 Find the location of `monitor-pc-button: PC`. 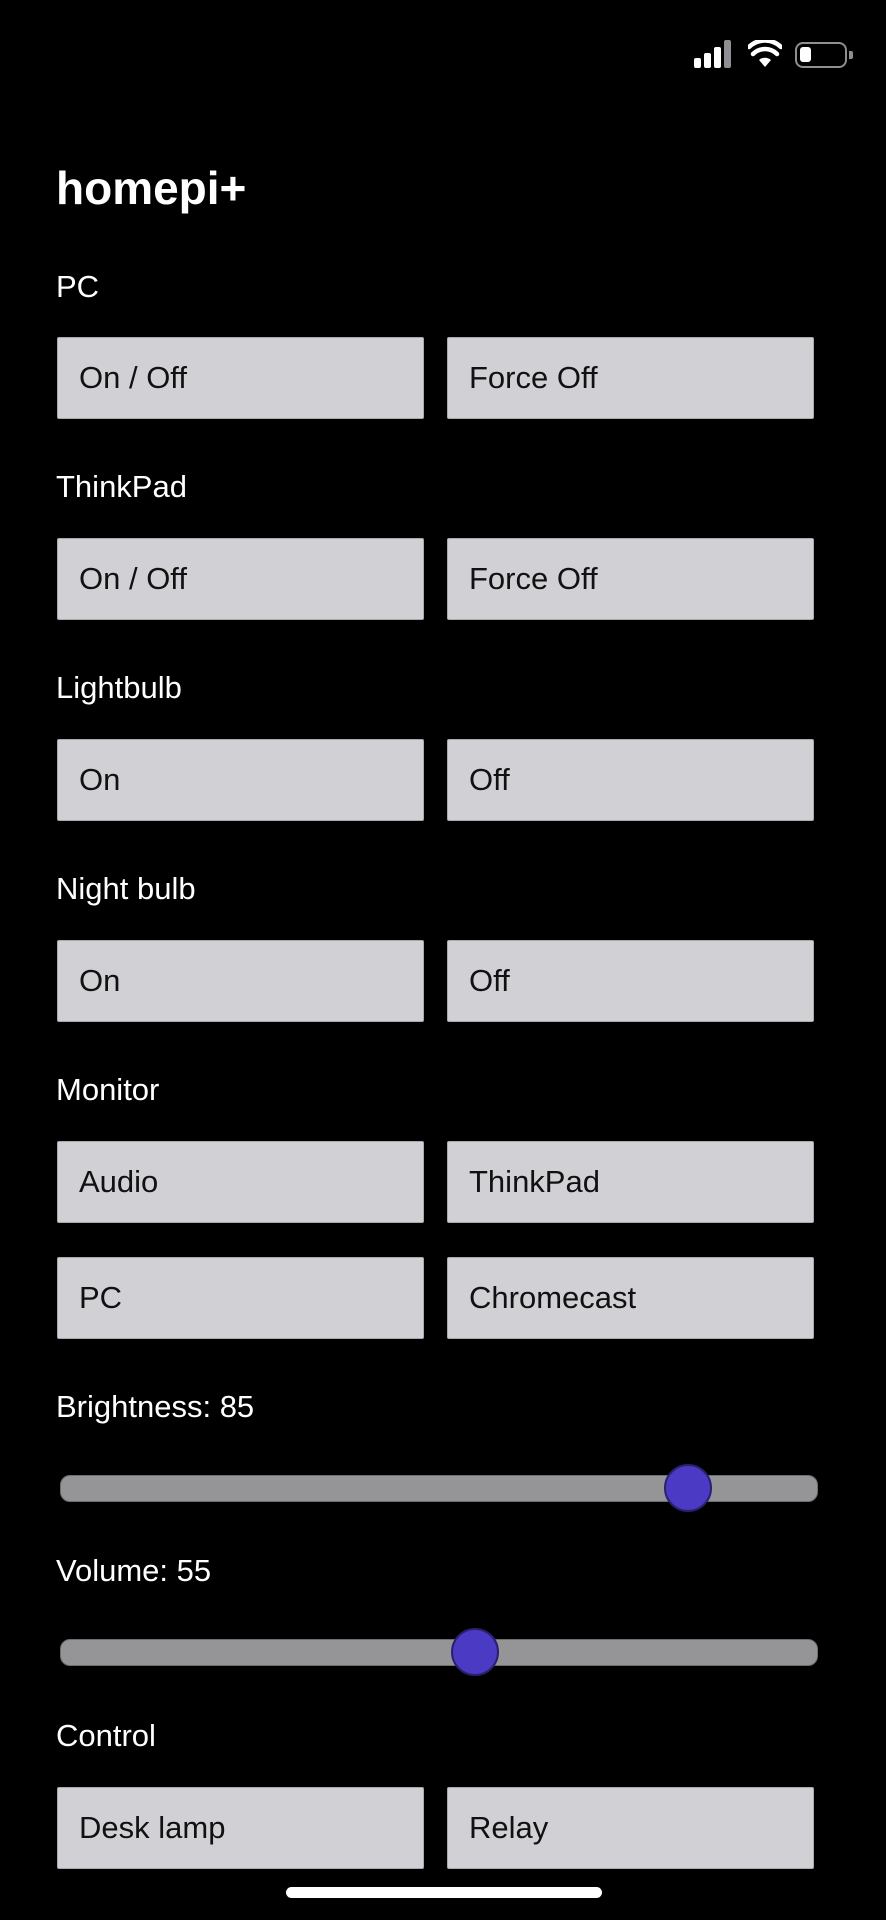

monitor-pc-button: PC is located at coordinates (240, 1298).